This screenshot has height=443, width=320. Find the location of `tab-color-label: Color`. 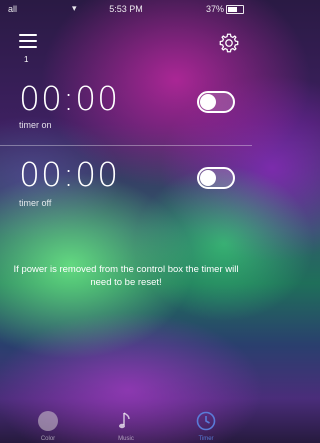

tab-color-label: Color is located at coordinates (48, 439).